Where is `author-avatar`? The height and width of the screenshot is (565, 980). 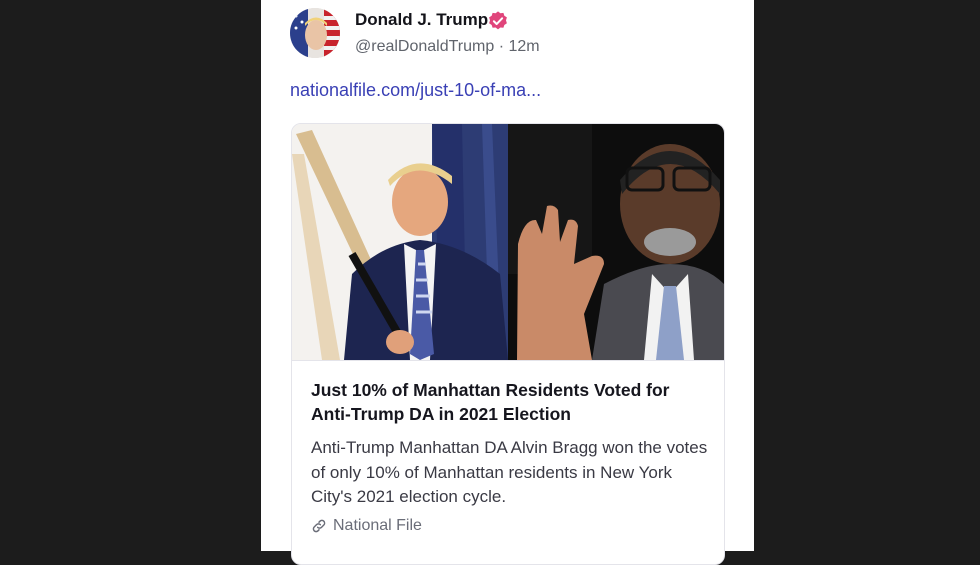 author-avatar is located at coordinates (315, 33).